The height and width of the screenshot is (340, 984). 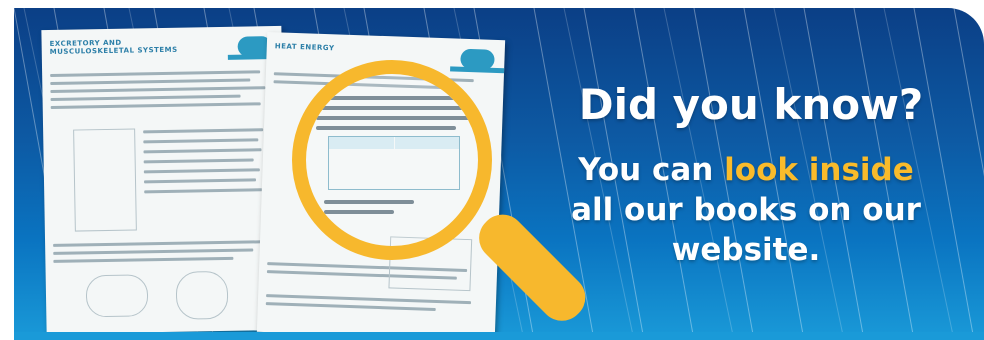 I want to click on body-line-3: website., so click(x=746, y=250).